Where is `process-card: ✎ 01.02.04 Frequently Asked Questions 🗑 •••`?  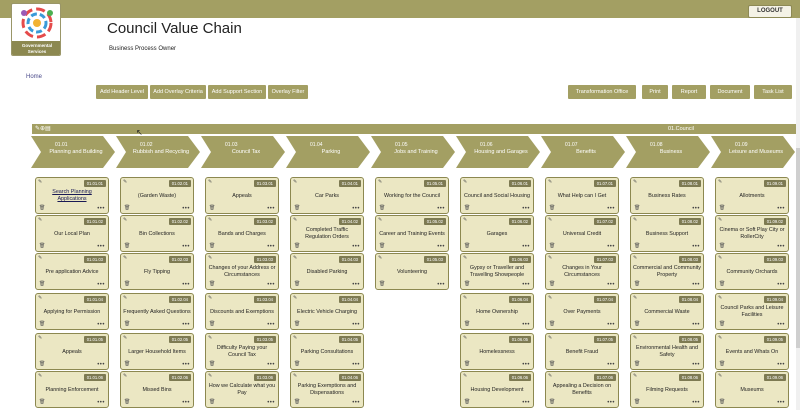 process-card: ✎ 01.02.04 Frequently Asked Questions 🗑 ••• is located at coordinates (157, 311).